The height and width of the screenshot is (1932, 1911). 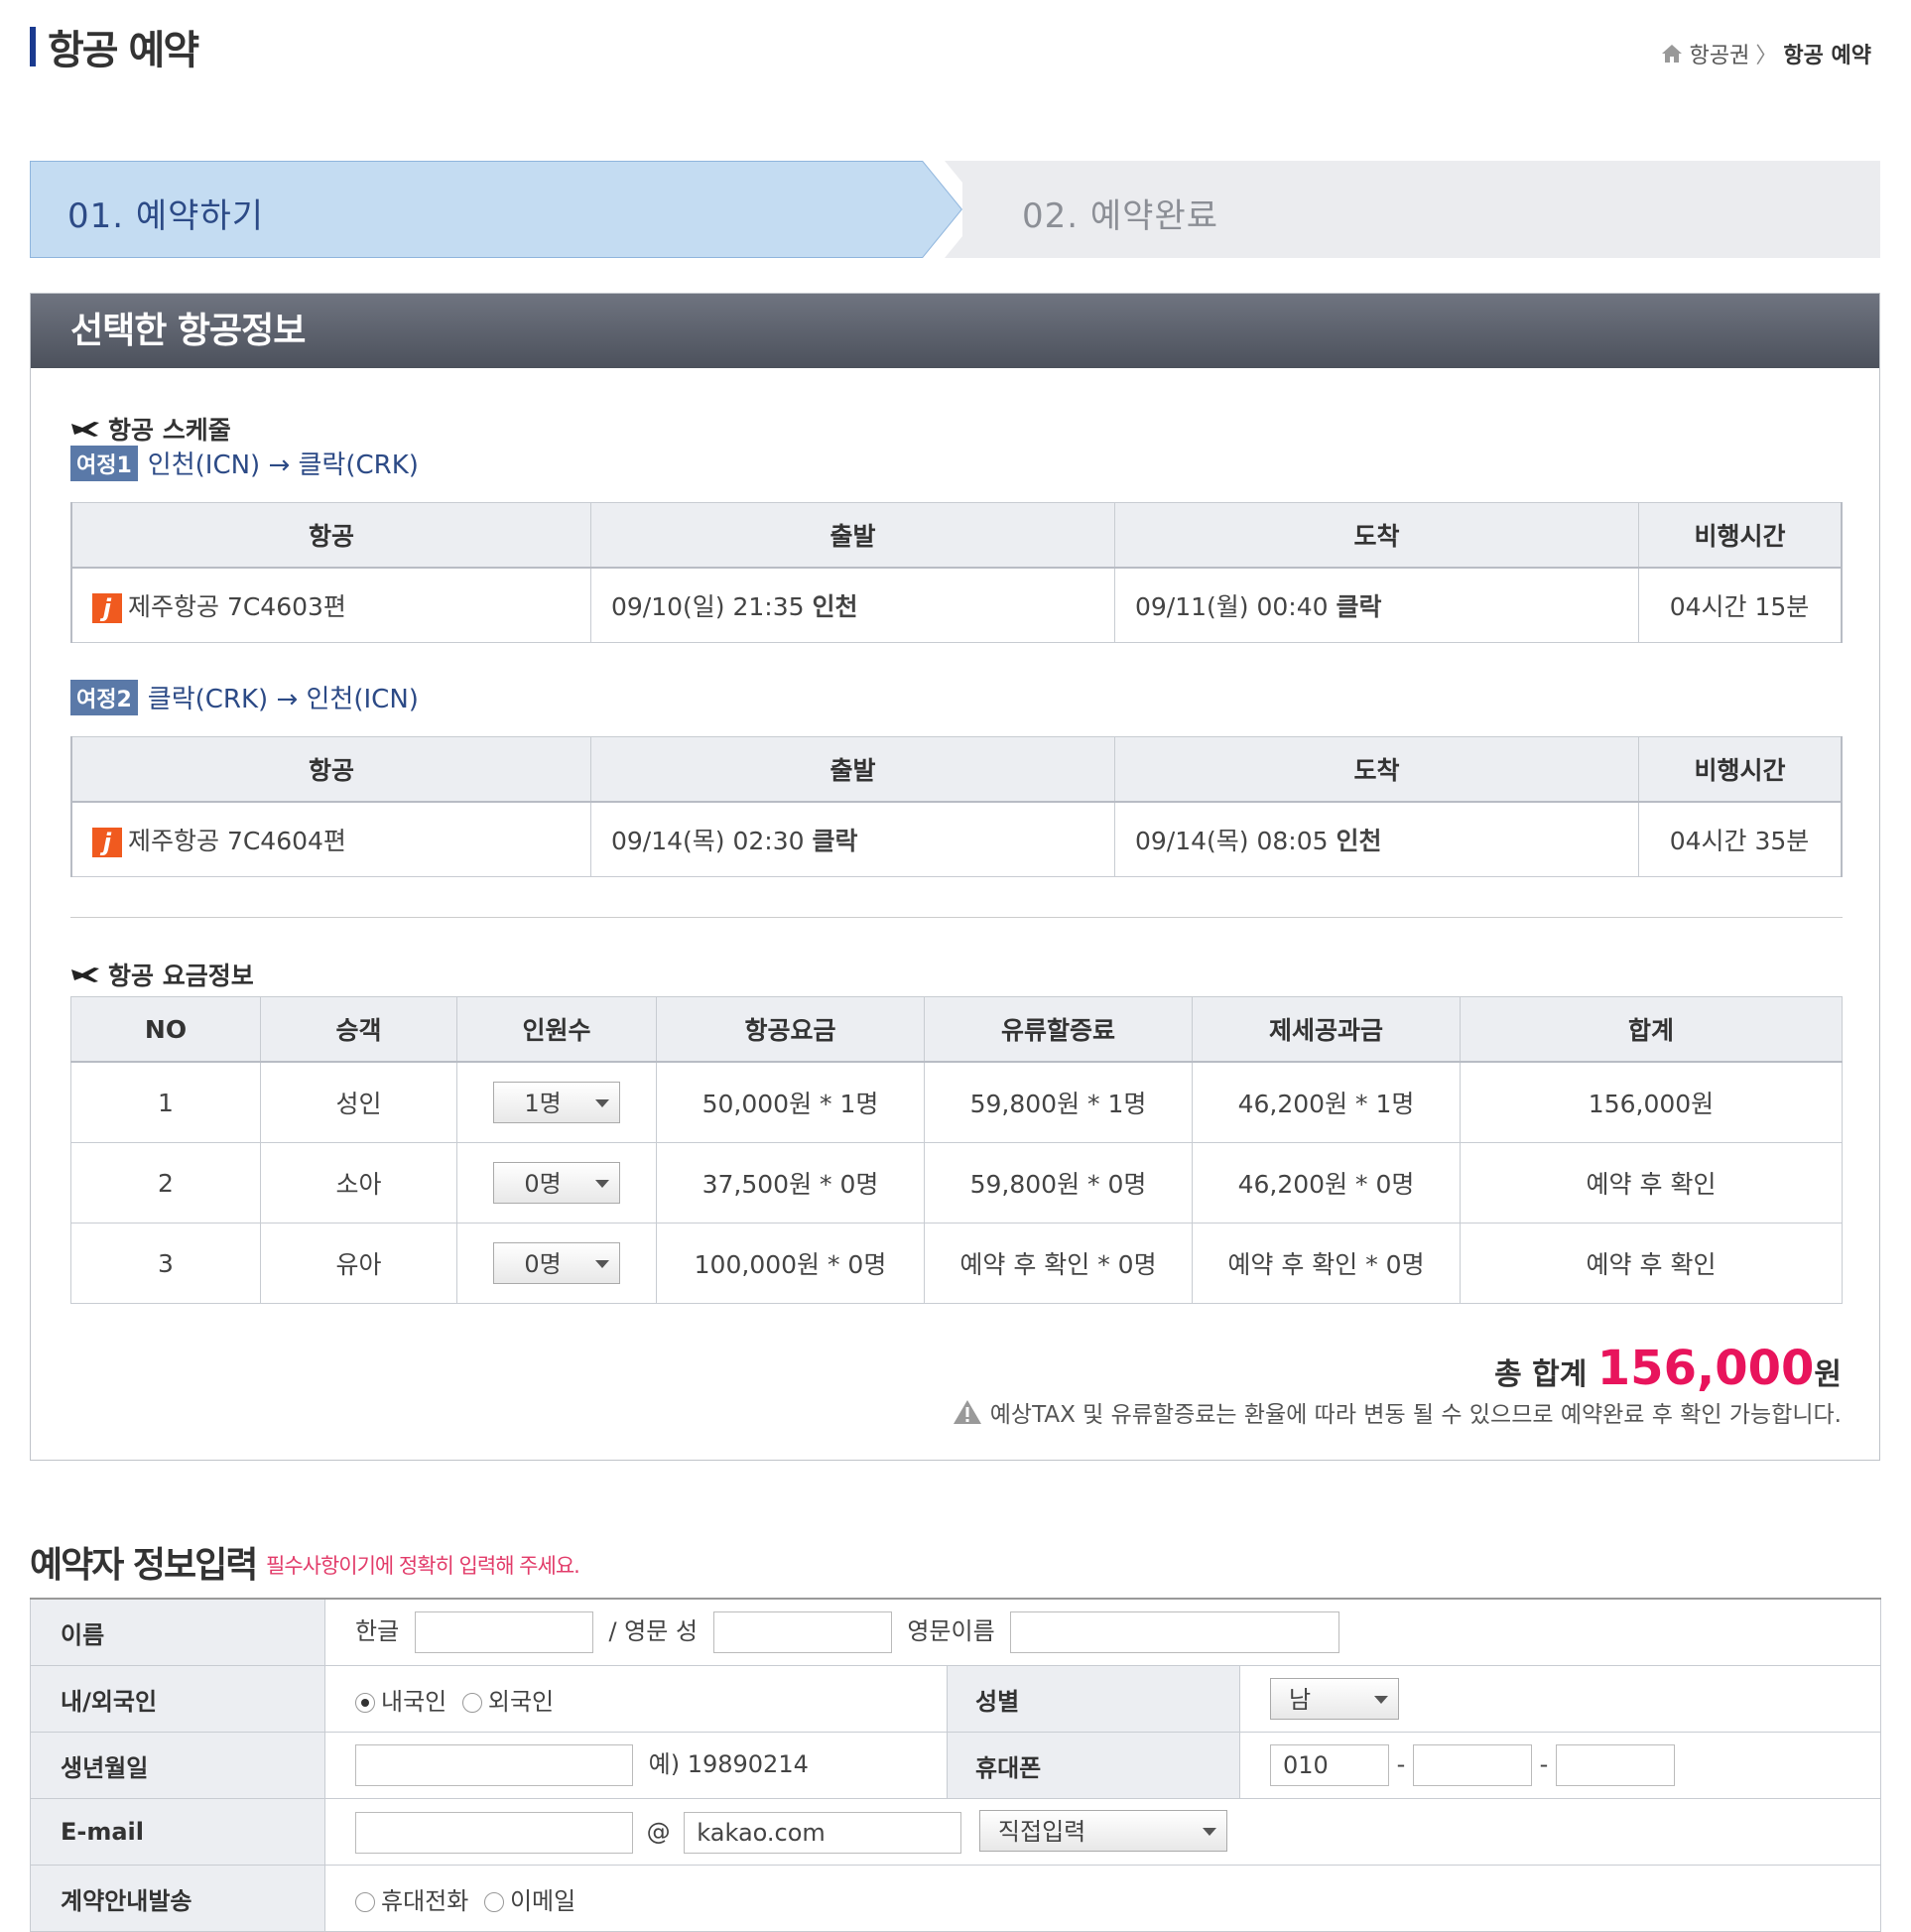 I want to click on arrival-time: 09/14(목) 08:05, so click(x=1232, y=841).